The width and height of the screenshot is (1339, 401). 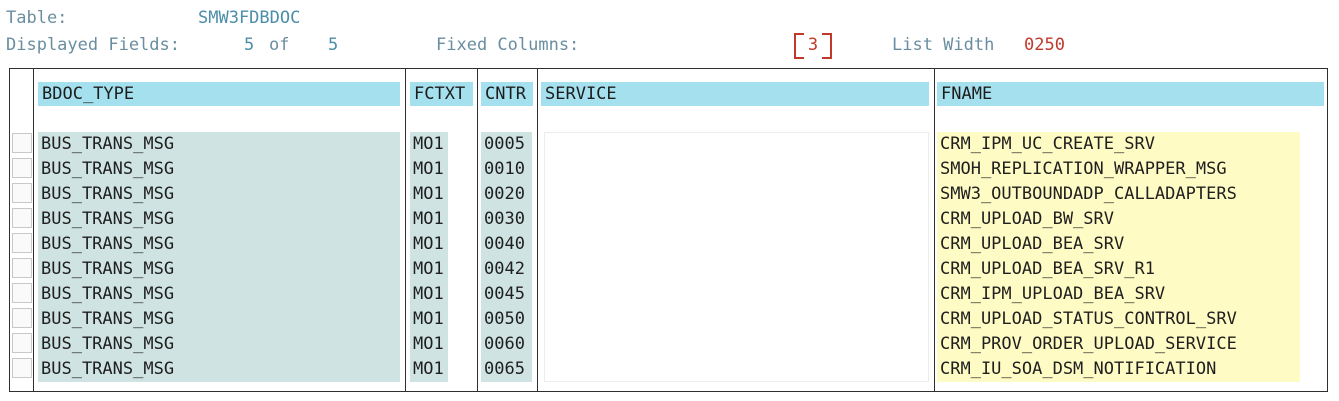 What do you see at coordinates (1118, 319) in the screenshot?
I see `cell-fname: CRM_UPLOAD_STATUS_CONTROL_SRV` at bounding box center [1118, 319].